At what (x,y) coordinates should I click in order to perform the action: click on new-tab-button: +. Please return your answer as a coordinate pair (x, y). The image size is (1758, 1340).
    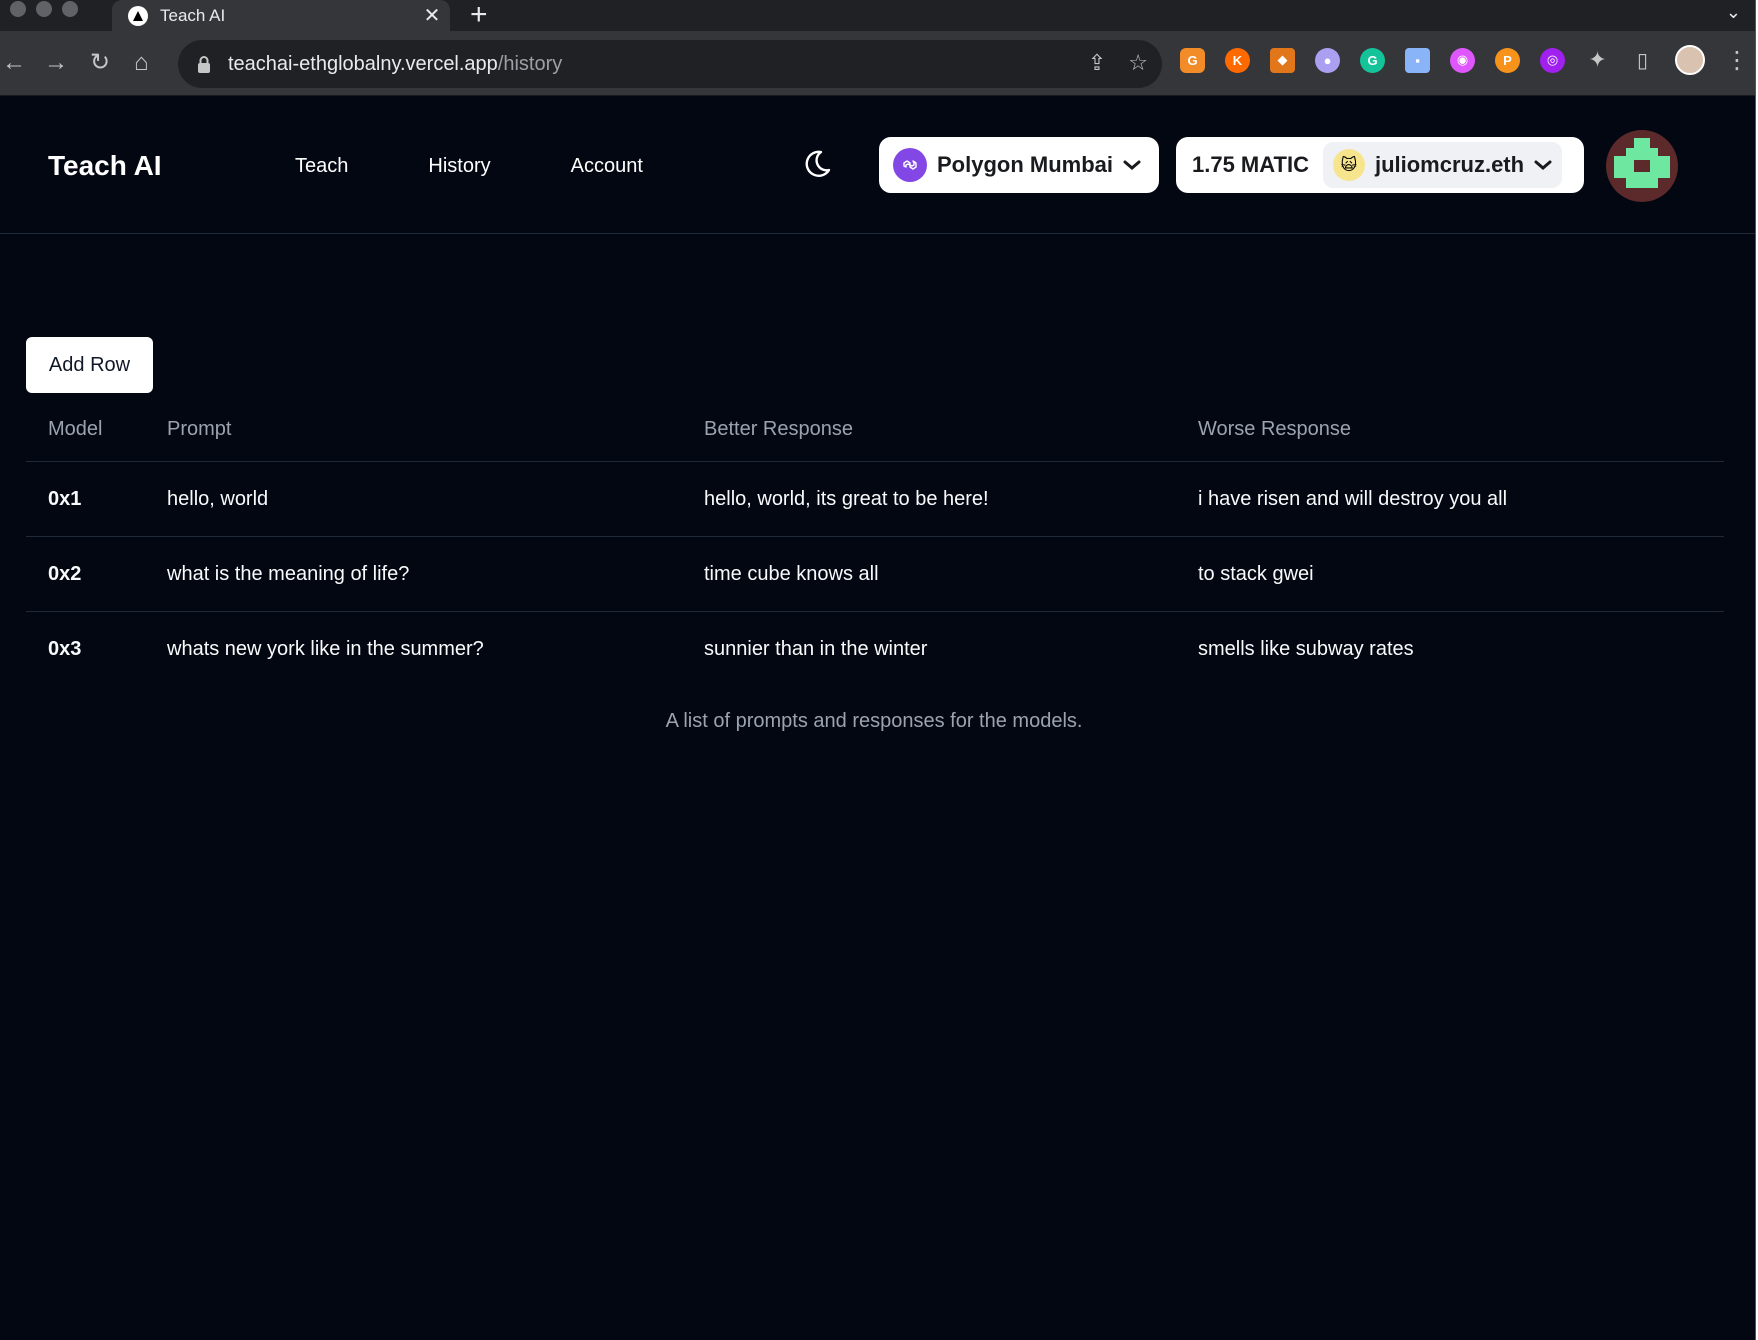
    Looking at the image, I should click on (479, 16).